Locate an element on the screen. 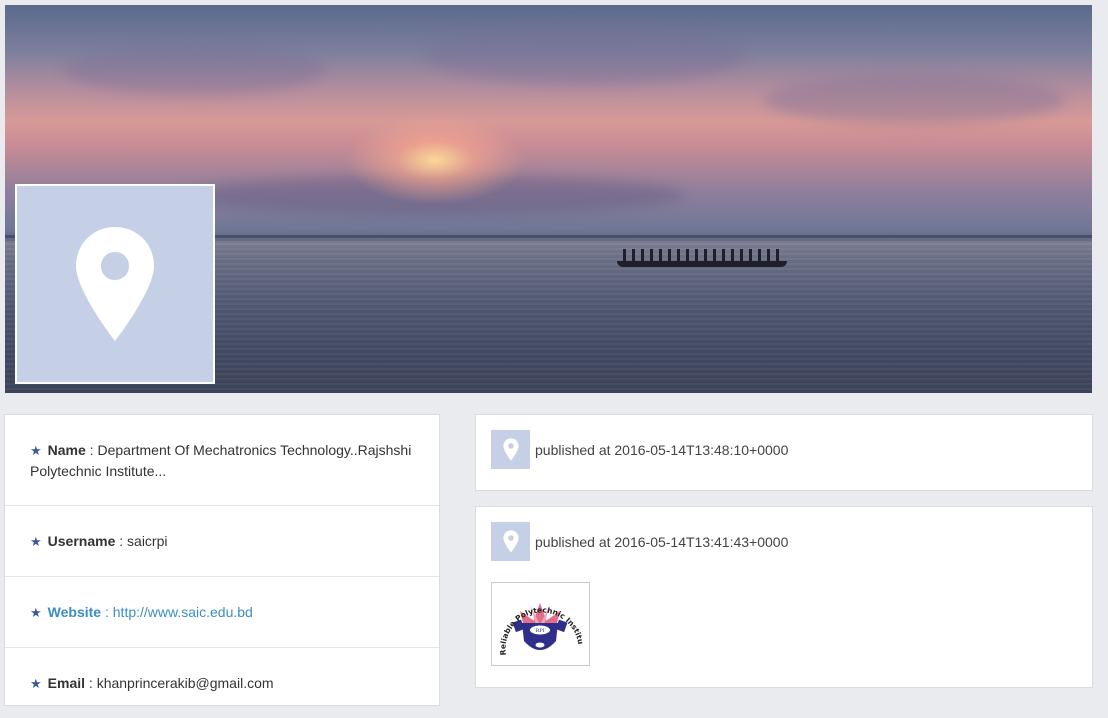  website-label: Website is located at coordinates (74, 611).